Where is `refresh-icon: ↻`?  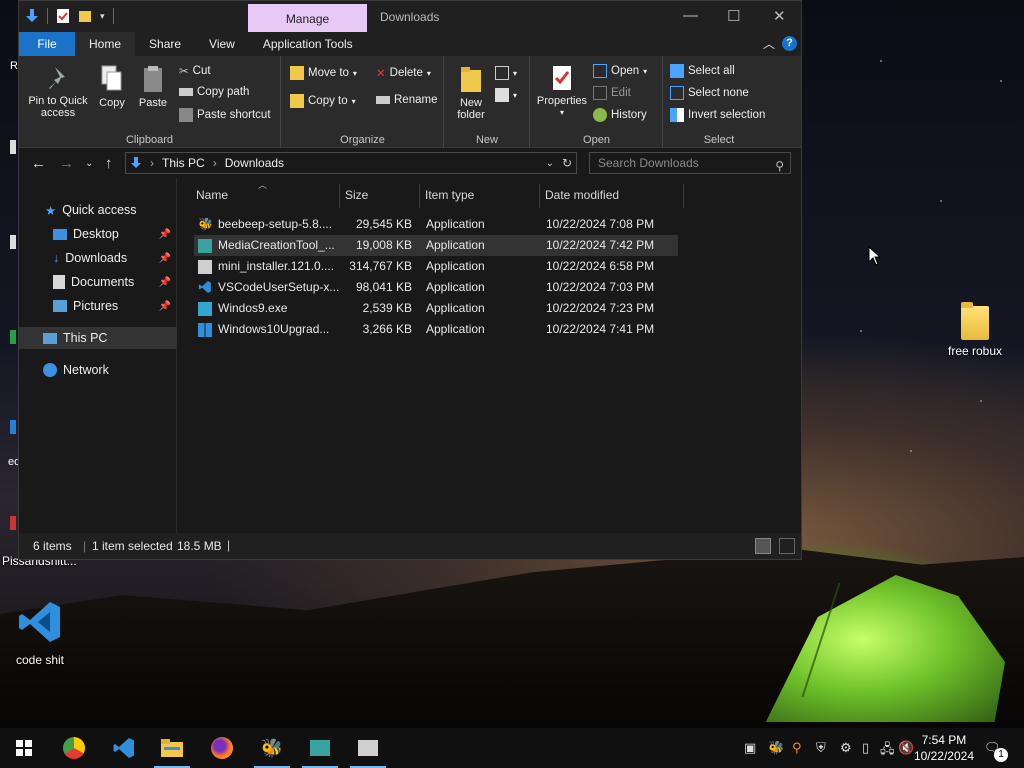 refresh-icon: ↻ is located at coordinates (567, 163).